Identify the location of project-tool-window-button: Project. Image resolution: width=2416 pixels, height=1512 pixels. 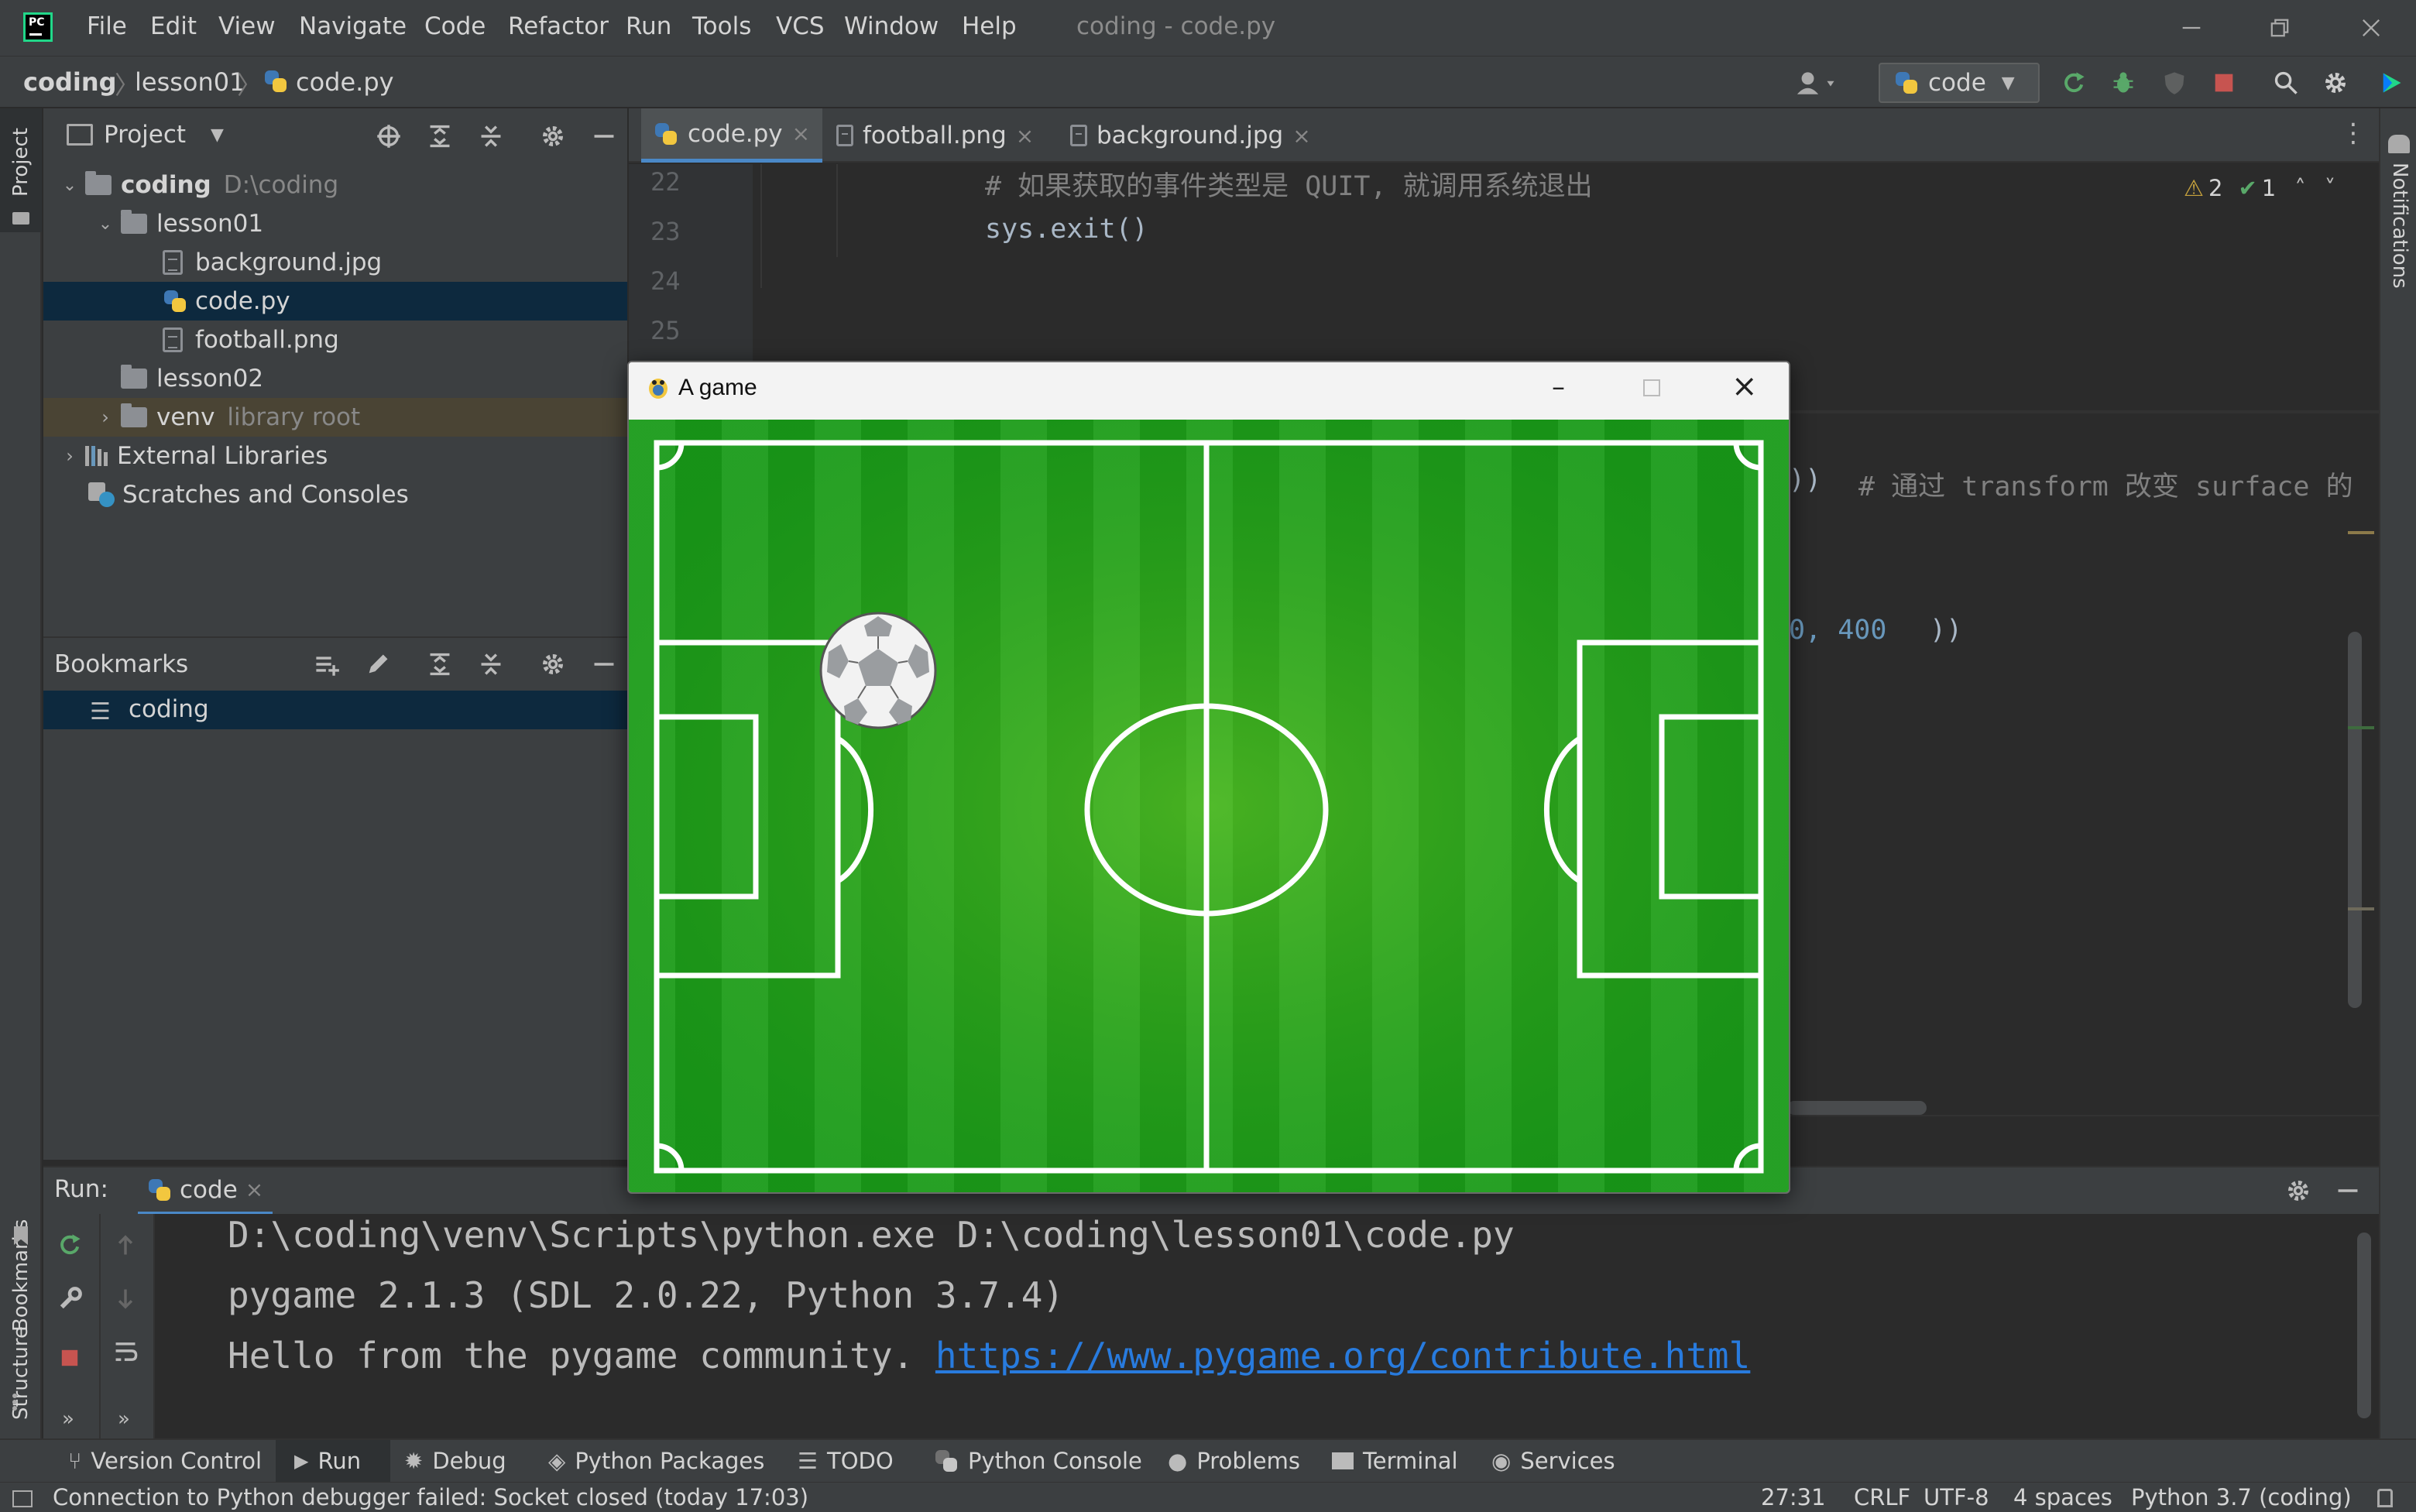
(21, 170).